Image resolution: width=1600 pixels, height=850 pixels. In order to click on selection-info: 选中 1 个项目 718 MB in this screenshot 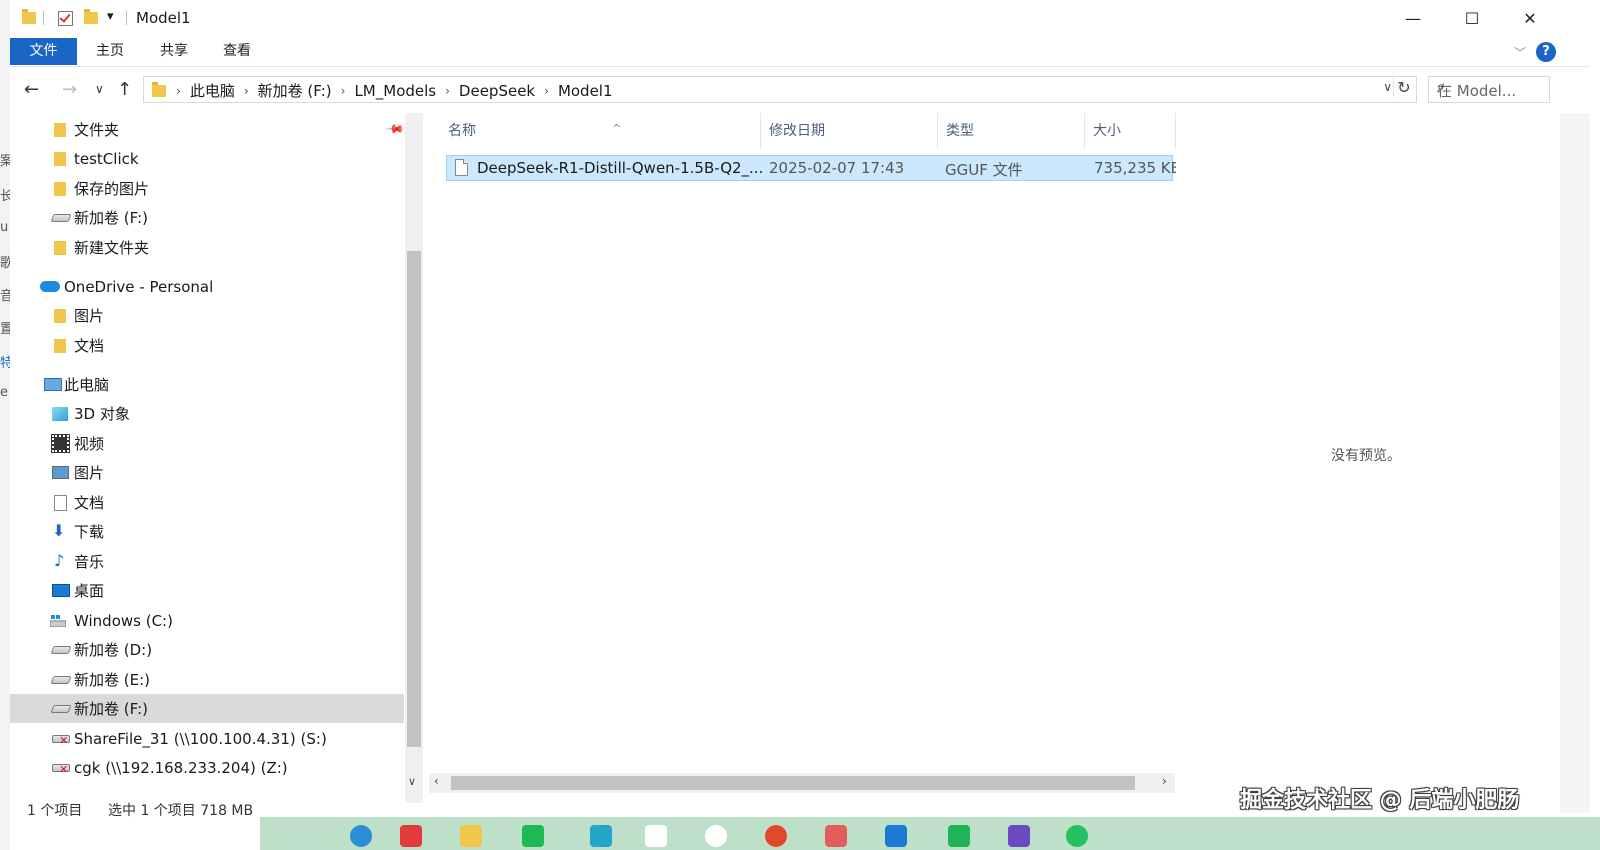, I will do `click(181, 811)`.